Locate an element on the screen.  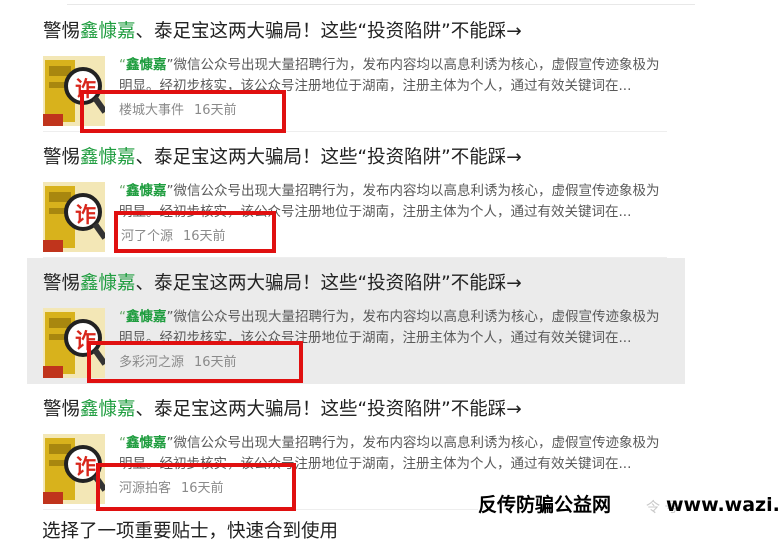
article-meta: 楼城大事件 16天前 is located at coordinates (178, 111).